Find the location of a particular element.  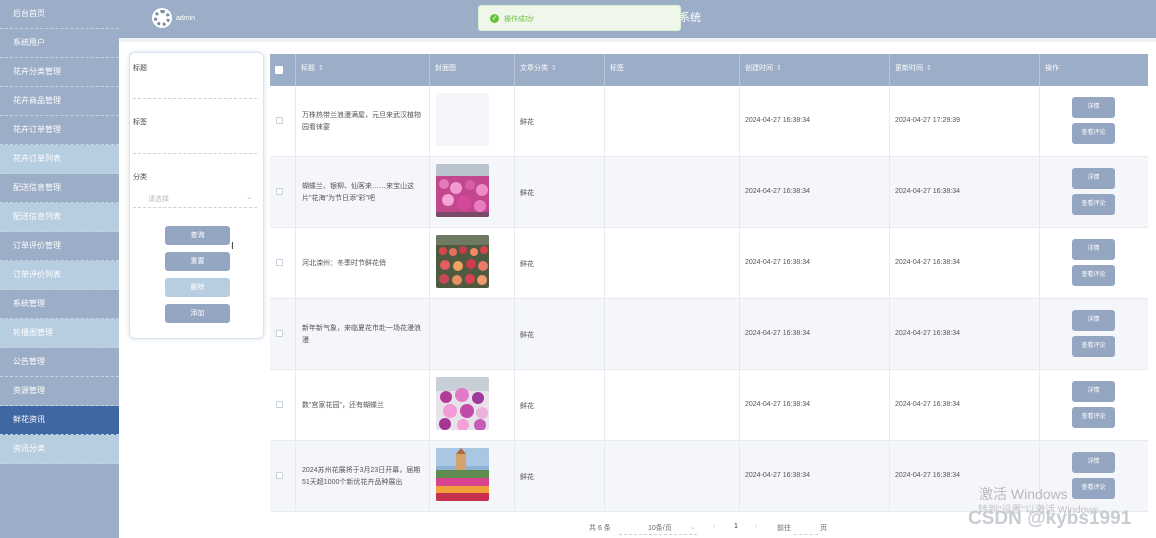

delete-button: 删除 is located at coordinates (197, 287).